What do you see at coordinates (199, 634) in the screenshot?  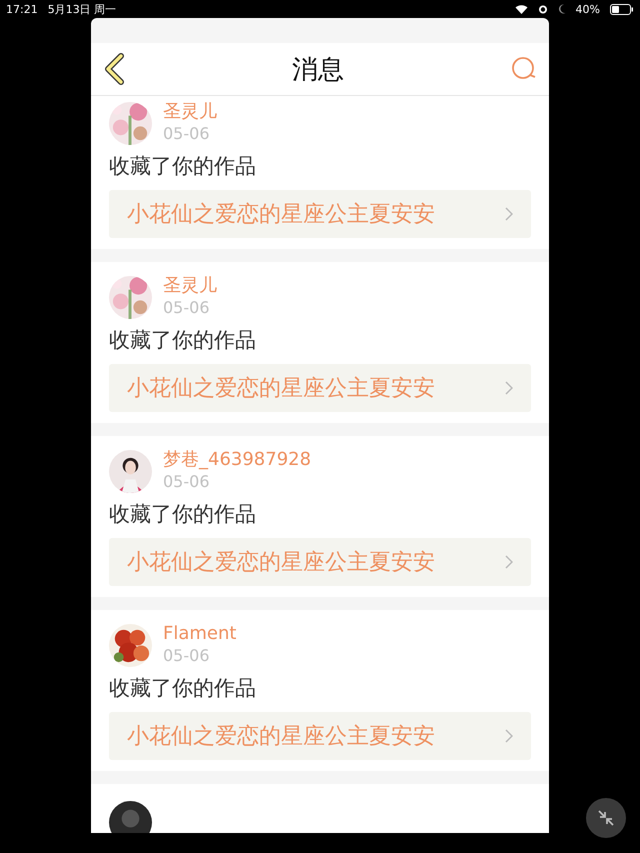 I see `user-name: Flament` at bounding box center [199, 634].